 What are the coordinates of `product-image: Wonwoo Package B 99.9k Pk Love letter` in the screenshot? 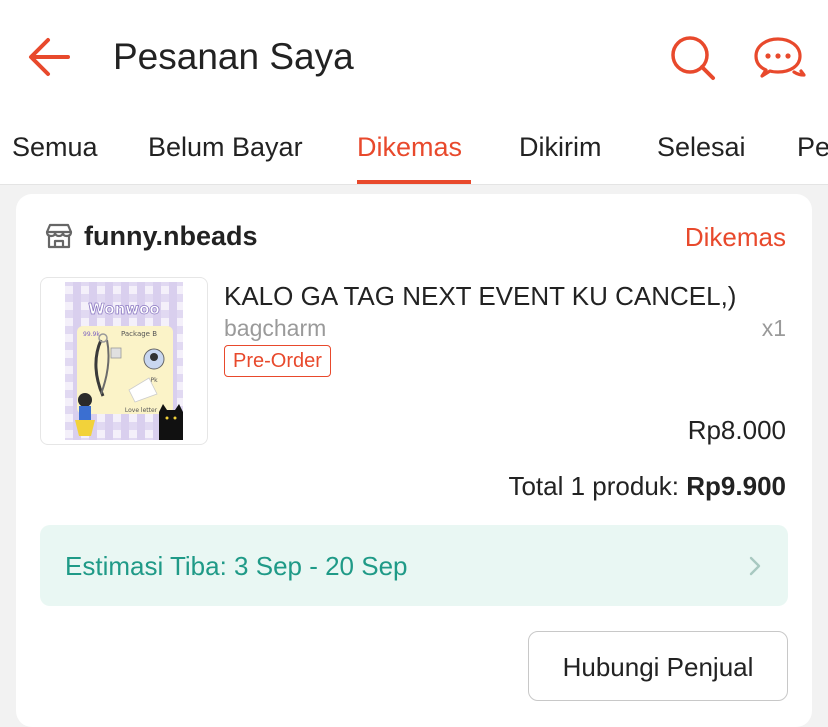 It's located at (124, 361).